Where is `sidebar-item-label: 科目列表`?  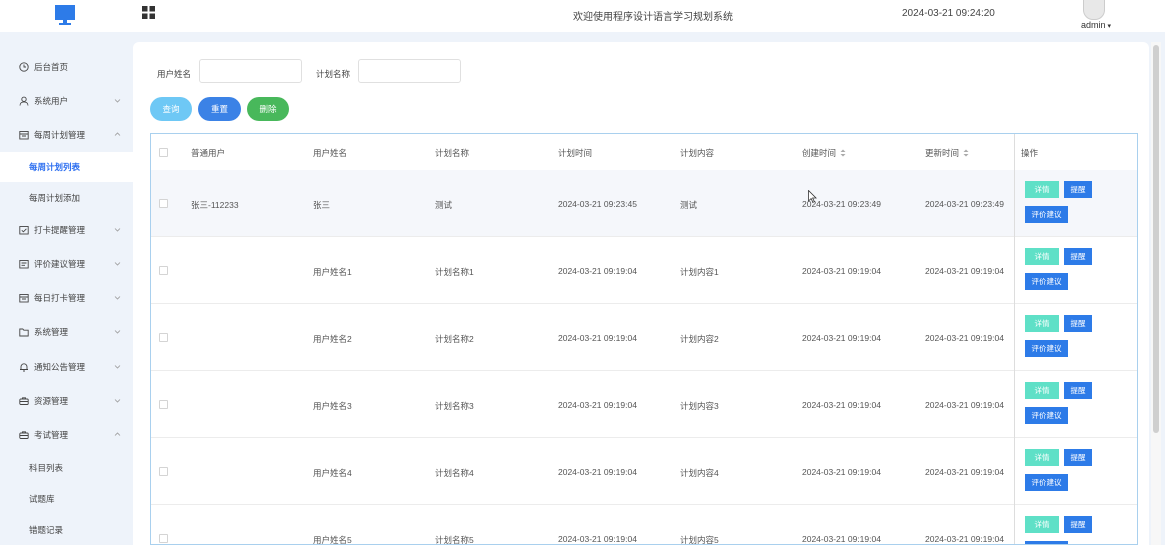
sidebar-item-label: 科目列表 is located at coordinates (46, 468).